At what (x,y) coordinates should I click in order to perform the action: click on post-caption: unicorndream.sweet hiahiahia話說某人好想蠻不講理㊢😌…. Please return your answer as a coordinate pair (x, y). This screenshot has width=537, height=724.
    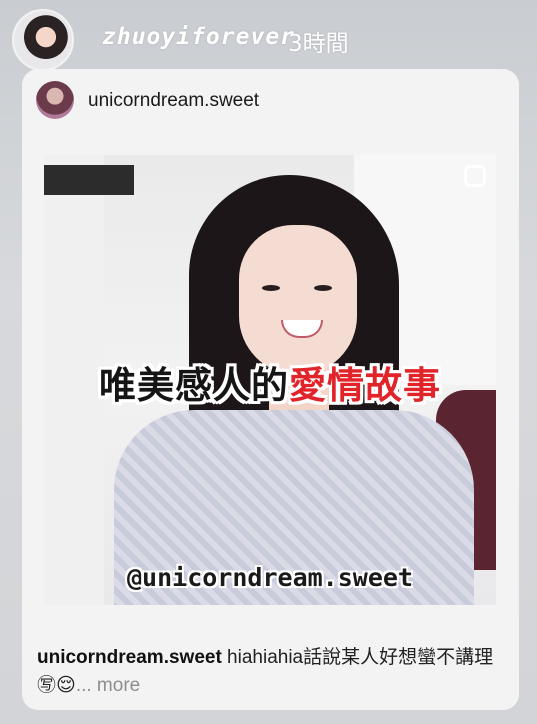
    Looking at the image, I should click on (272, 672).